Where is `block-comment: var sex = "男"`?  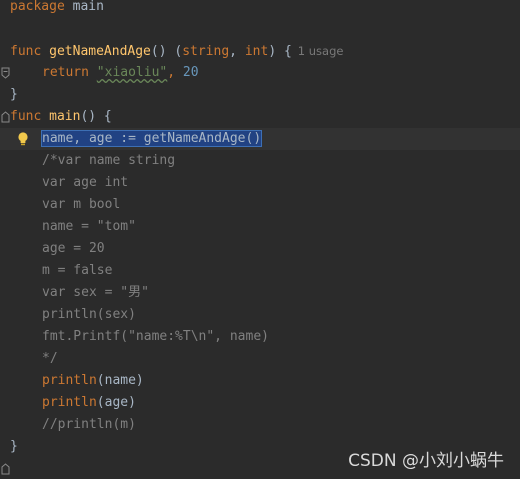
block-comment: var sex = "男" is located at coordinates (95, 292).